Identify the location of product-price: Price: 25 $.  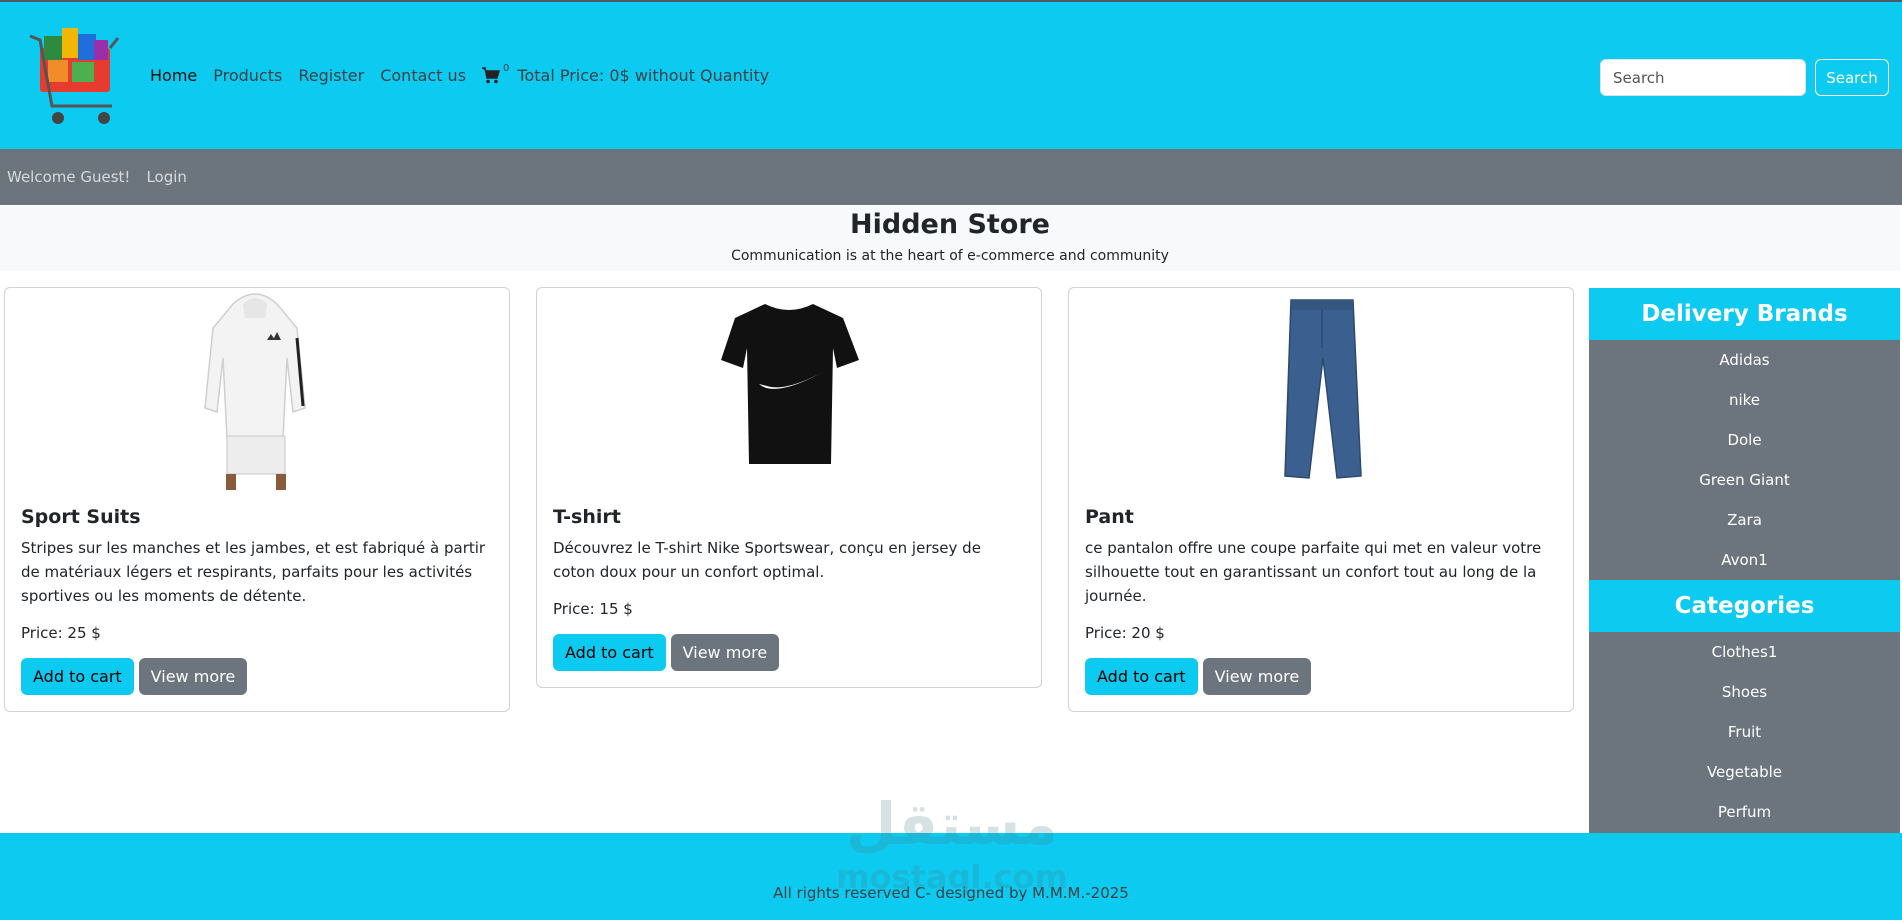
(61, 633).